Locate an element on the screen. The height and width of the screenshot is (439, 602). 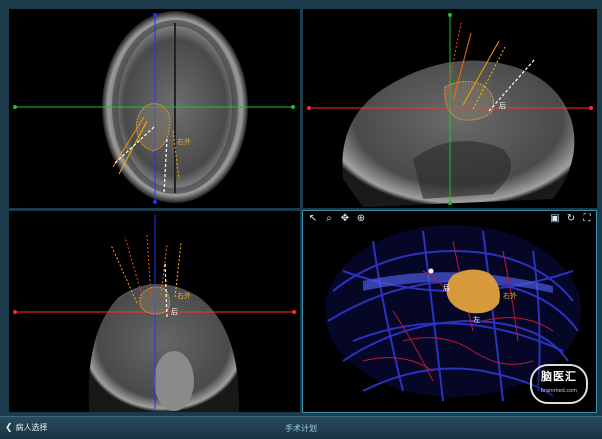
status-bar: ❮ 病人选择 手术计划 is located at coordinates (301, 427).